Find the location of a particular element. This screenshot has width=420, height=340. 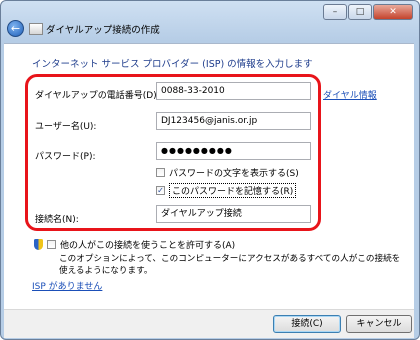

minimize-button: – is located at coordinates (335, 12).